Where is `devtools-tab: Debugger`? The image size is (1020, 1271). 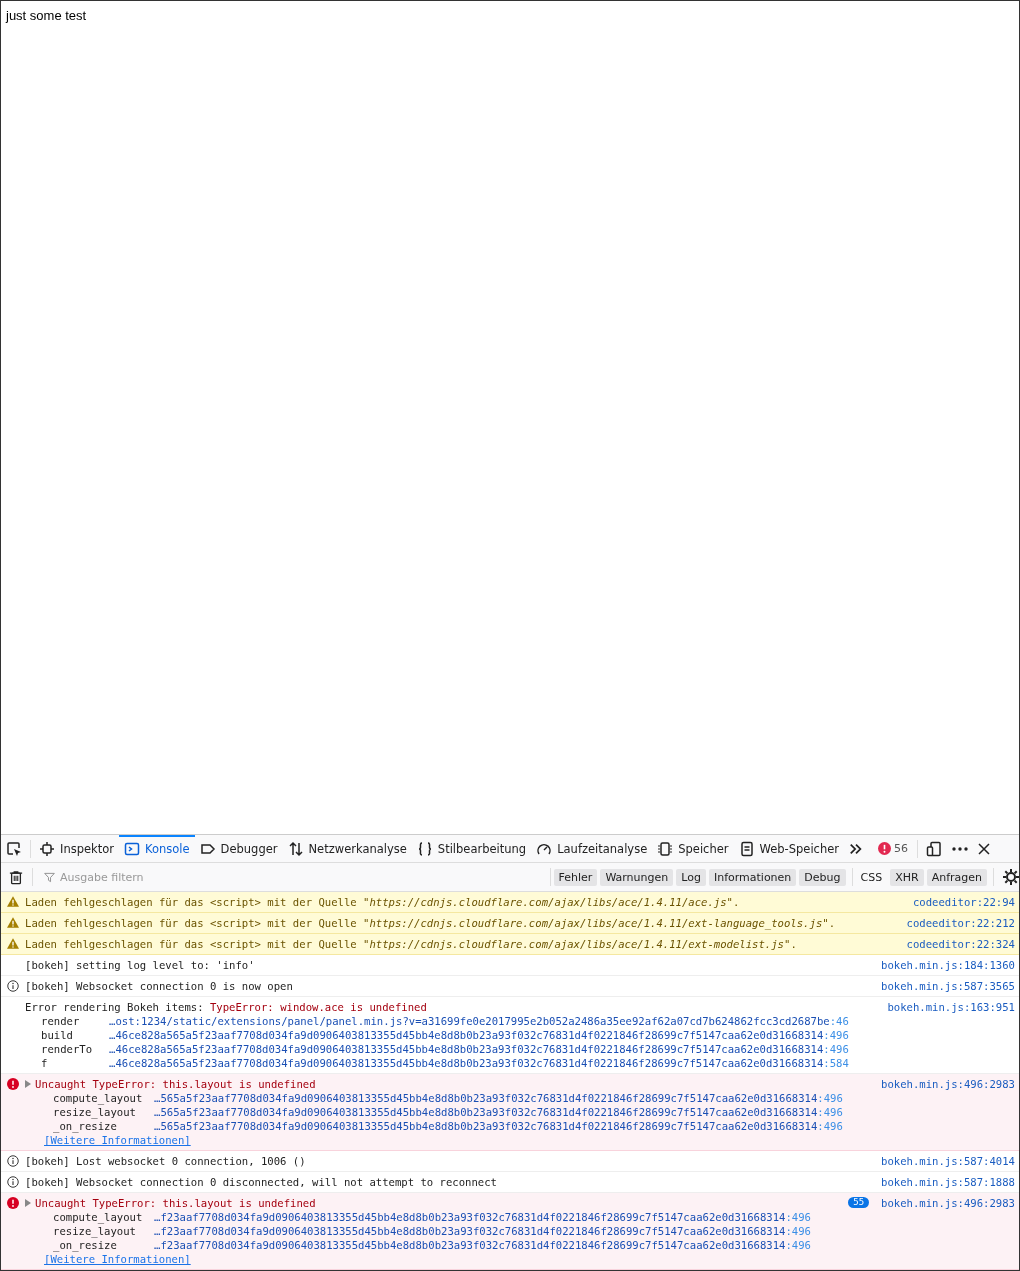 devtools-tab: Debugger is located at coordinates (238, 848).